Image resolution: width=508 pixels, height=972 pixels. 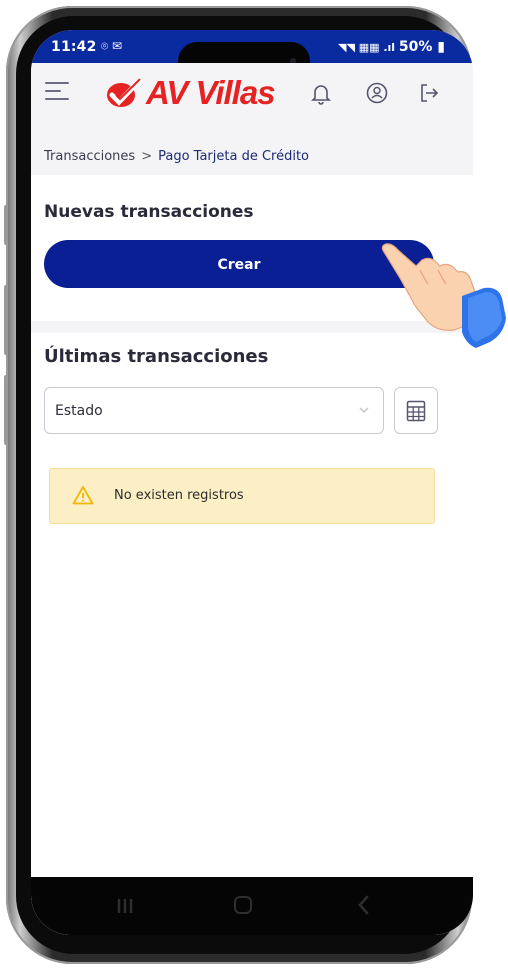 What do you see at coordinates (415, 47) in the screenshot?
I see `battery-level: 50%` at bounding box center [415, 47].